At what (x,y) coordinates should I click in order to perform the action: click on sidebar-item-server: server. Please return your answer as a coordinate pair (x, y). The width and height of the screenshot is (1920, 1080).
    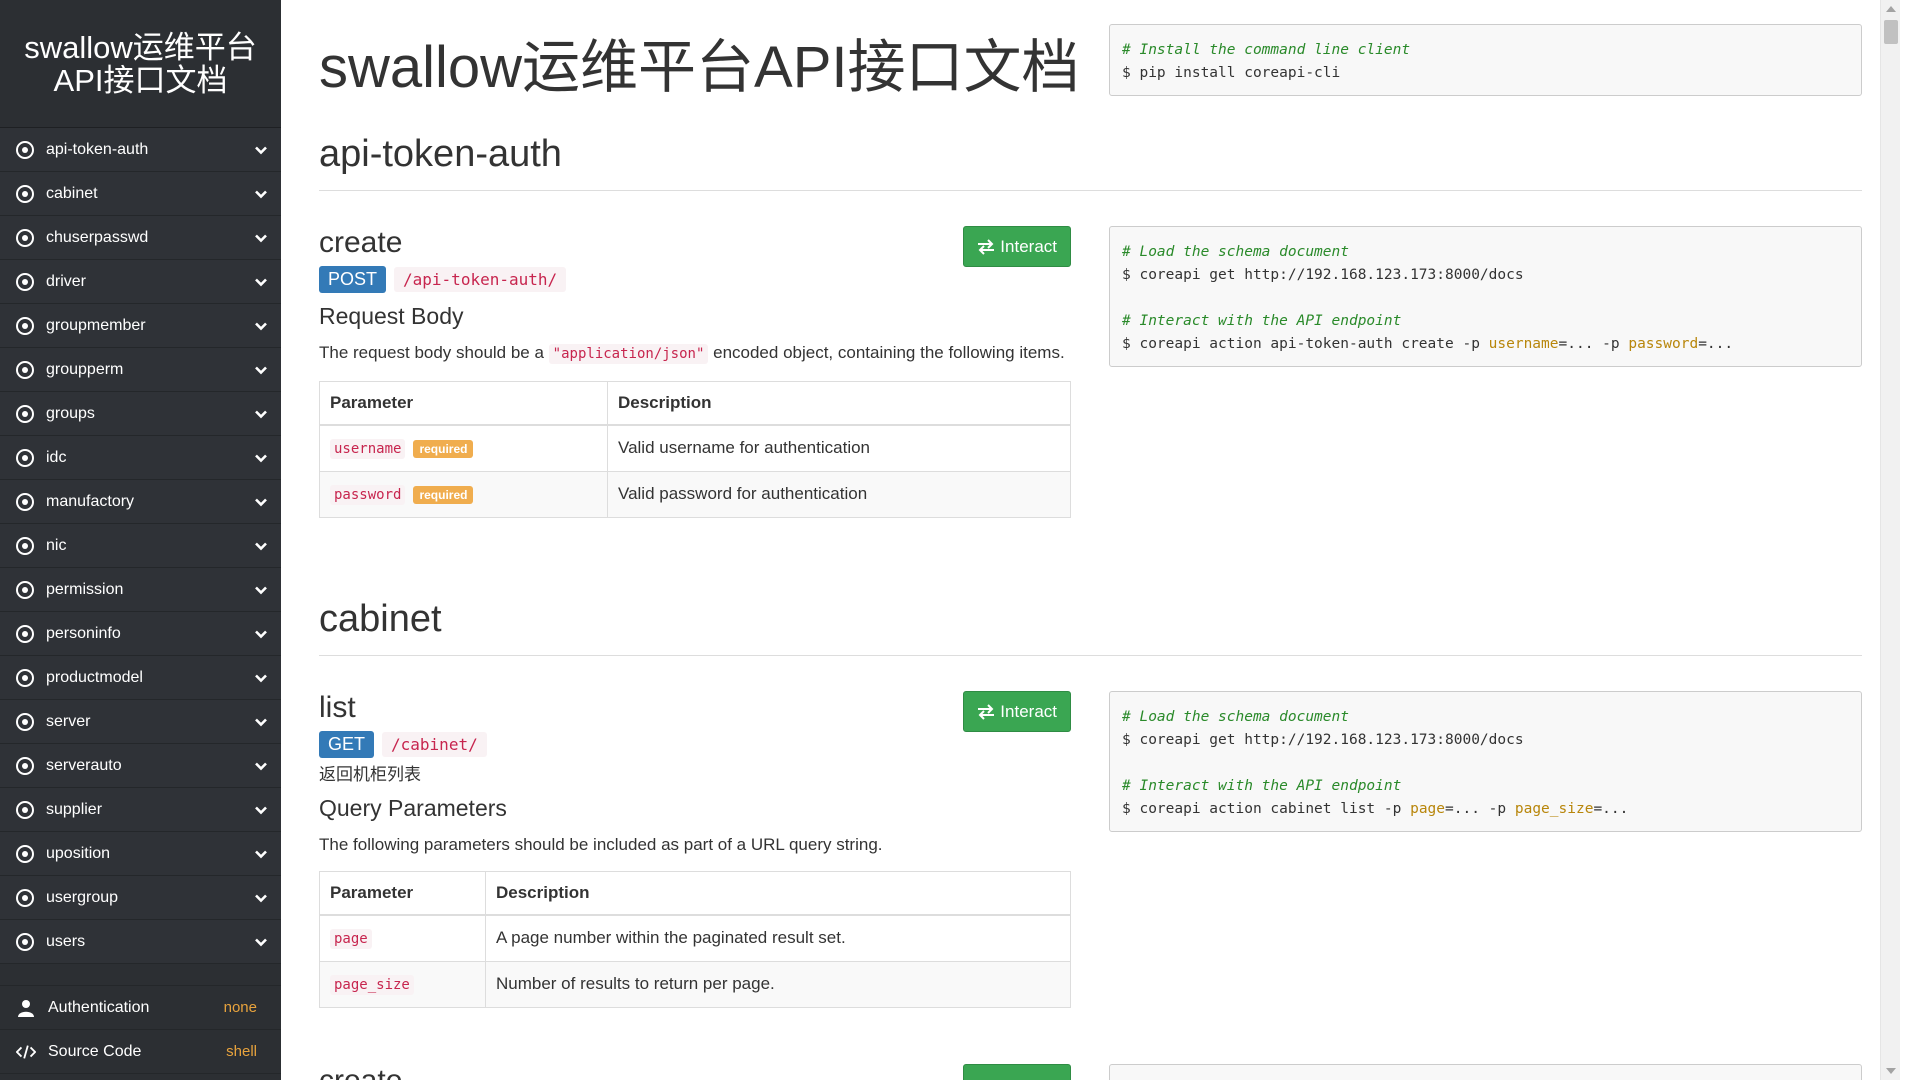
    Looking at the image, I should click on (140, 722).